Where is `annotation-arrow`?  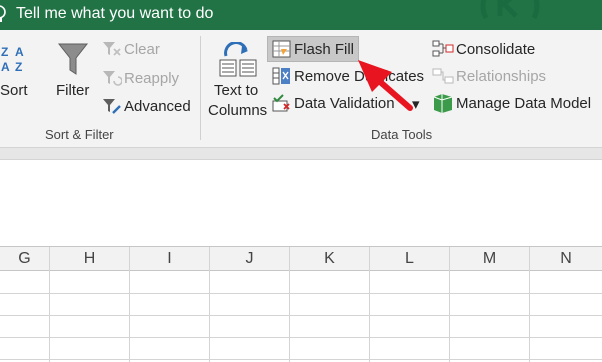
annotation-arrow is located at coordinates (385, 85).